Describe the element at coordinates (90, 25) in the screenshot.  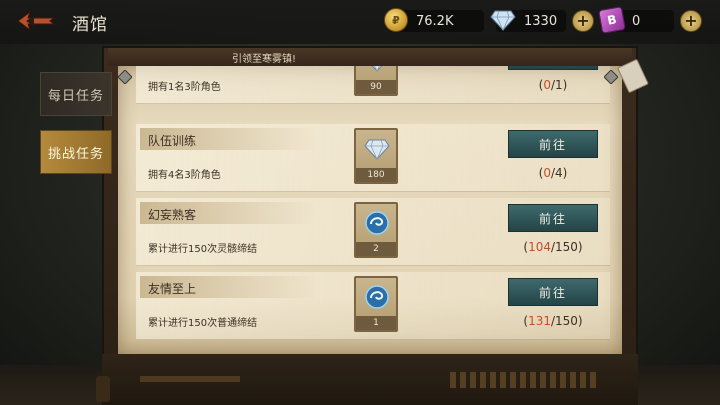
I see `page-title: 酒馆` at that location.